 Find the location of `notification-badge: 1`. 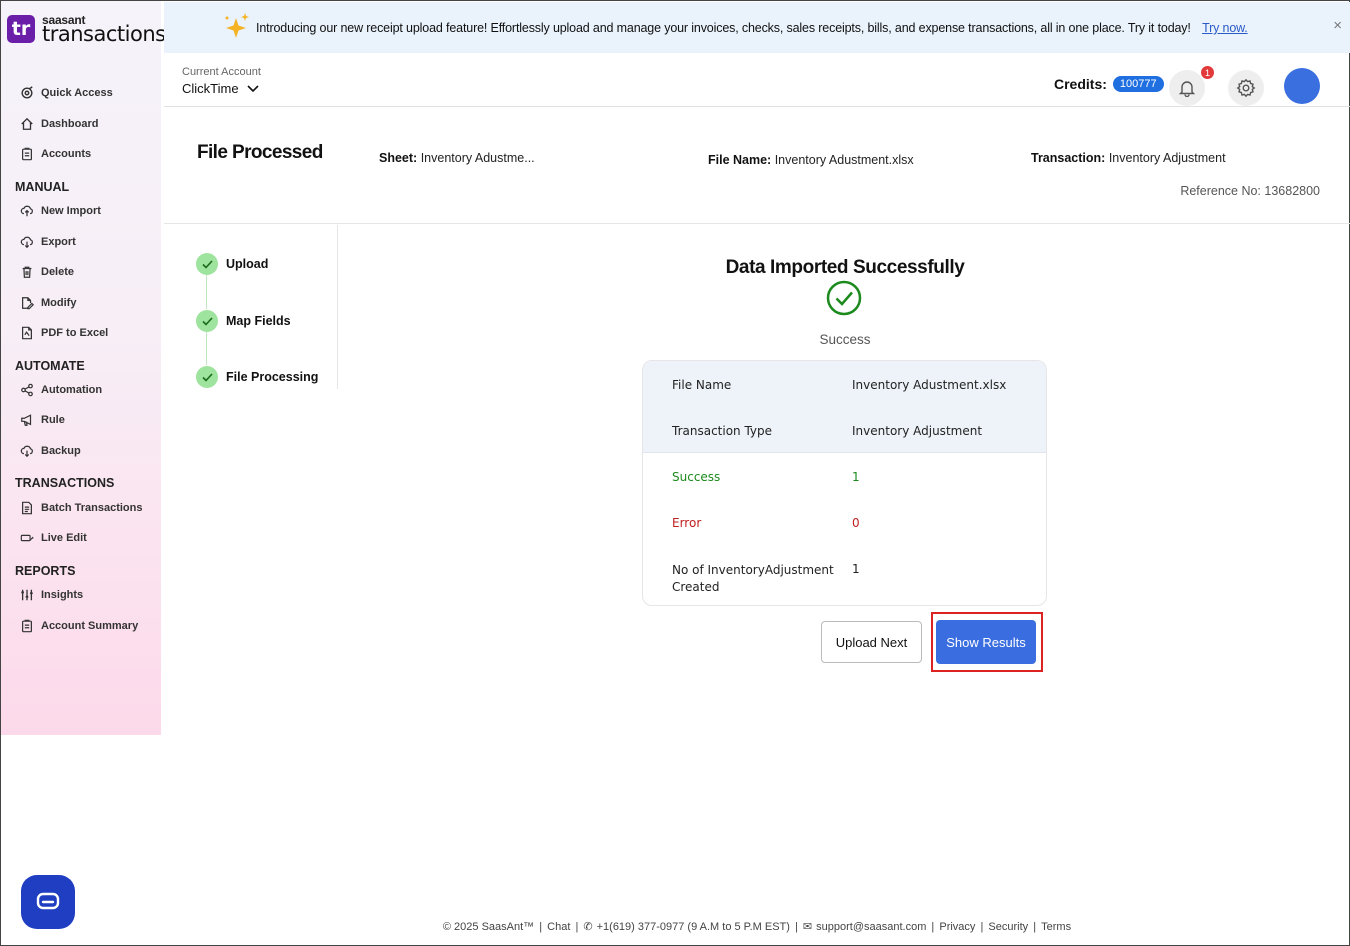

notification-badge: 1 is located at coordinates (1207, 72).